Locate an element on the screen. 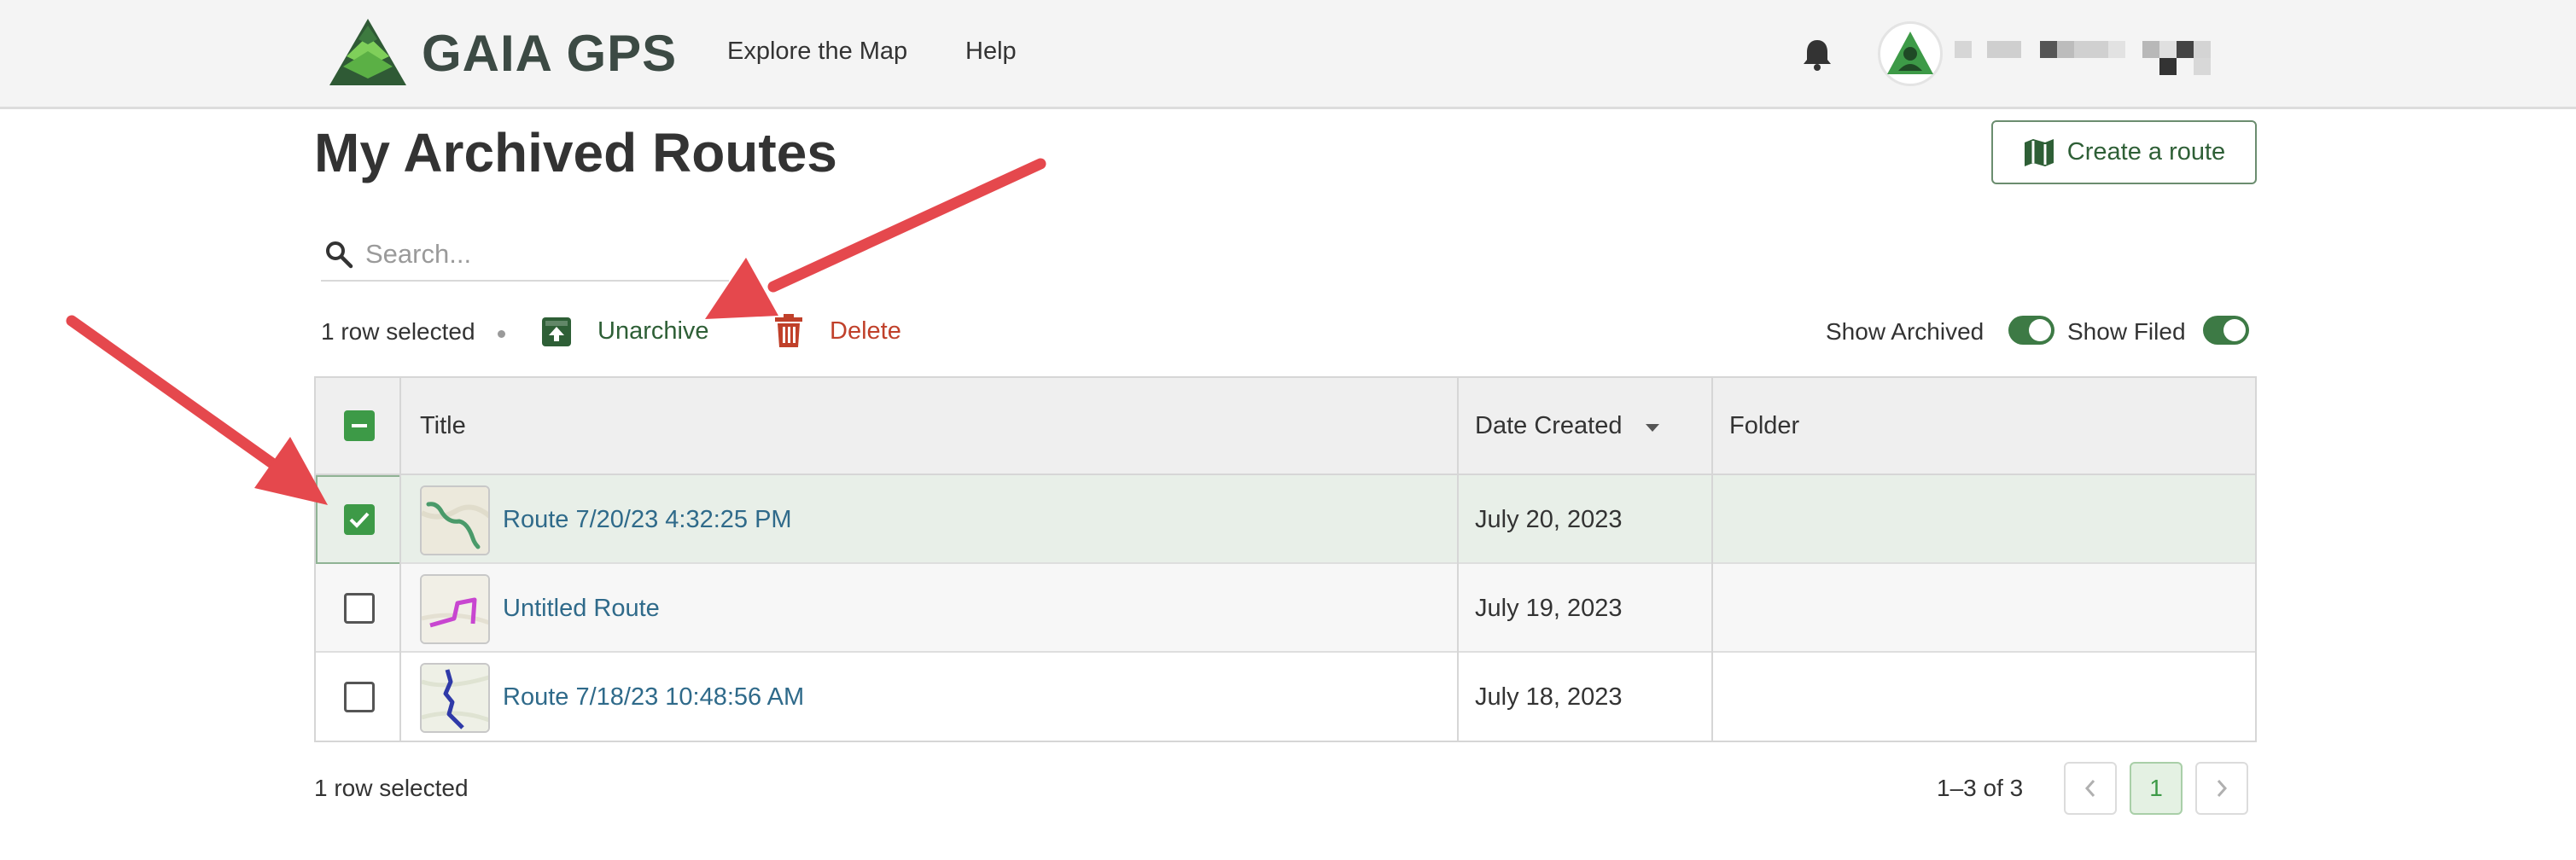  table-row: Untitled Route July 19, 2023 is located at coordinates (1285, 608).